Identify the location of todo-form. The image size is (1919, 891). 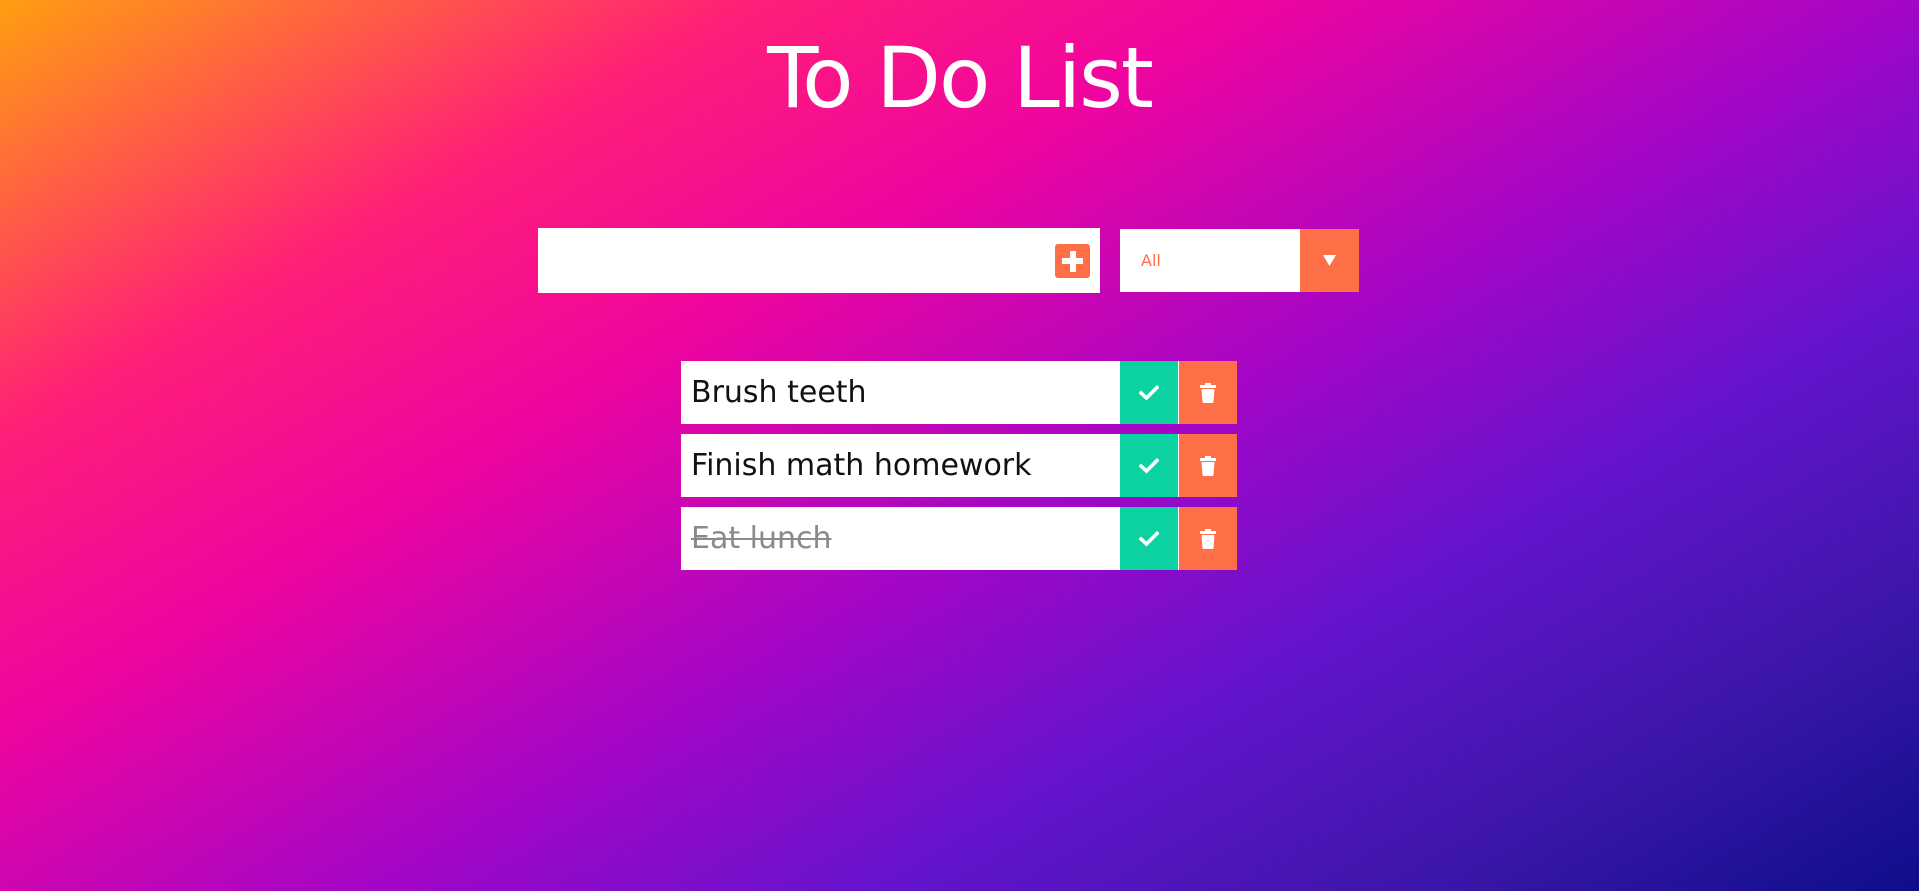
(819, 260).